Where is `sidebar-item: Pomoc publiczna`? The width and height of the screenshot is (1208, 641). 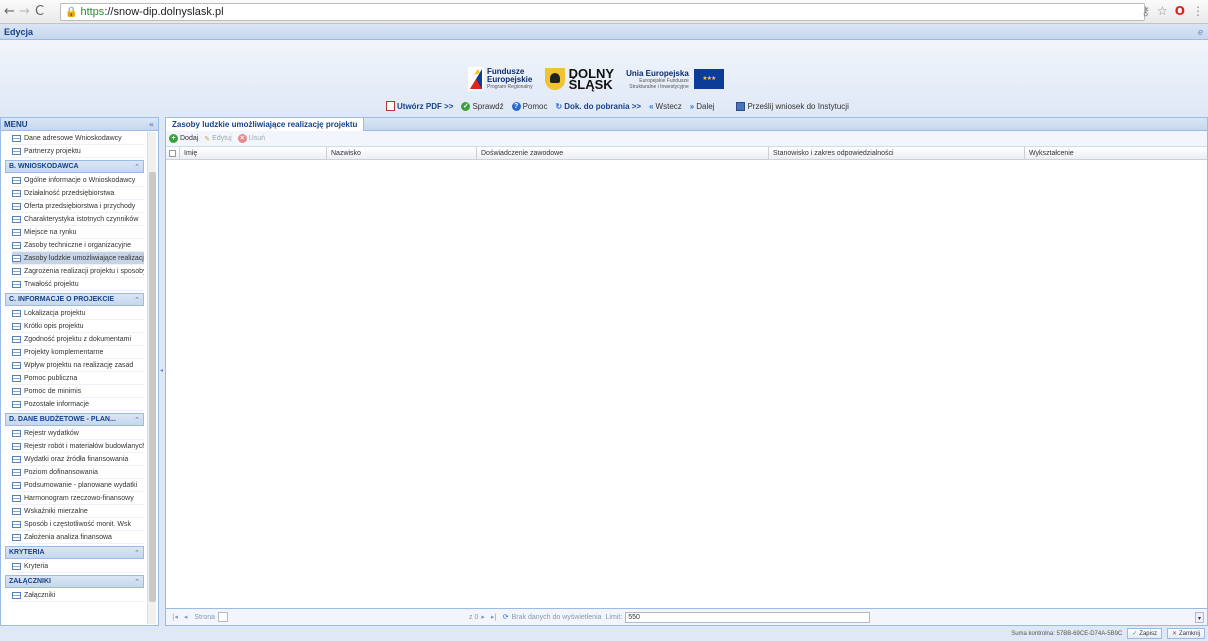
sidebar-item: Pomoc publiczna is located at coordinates (78, 378).